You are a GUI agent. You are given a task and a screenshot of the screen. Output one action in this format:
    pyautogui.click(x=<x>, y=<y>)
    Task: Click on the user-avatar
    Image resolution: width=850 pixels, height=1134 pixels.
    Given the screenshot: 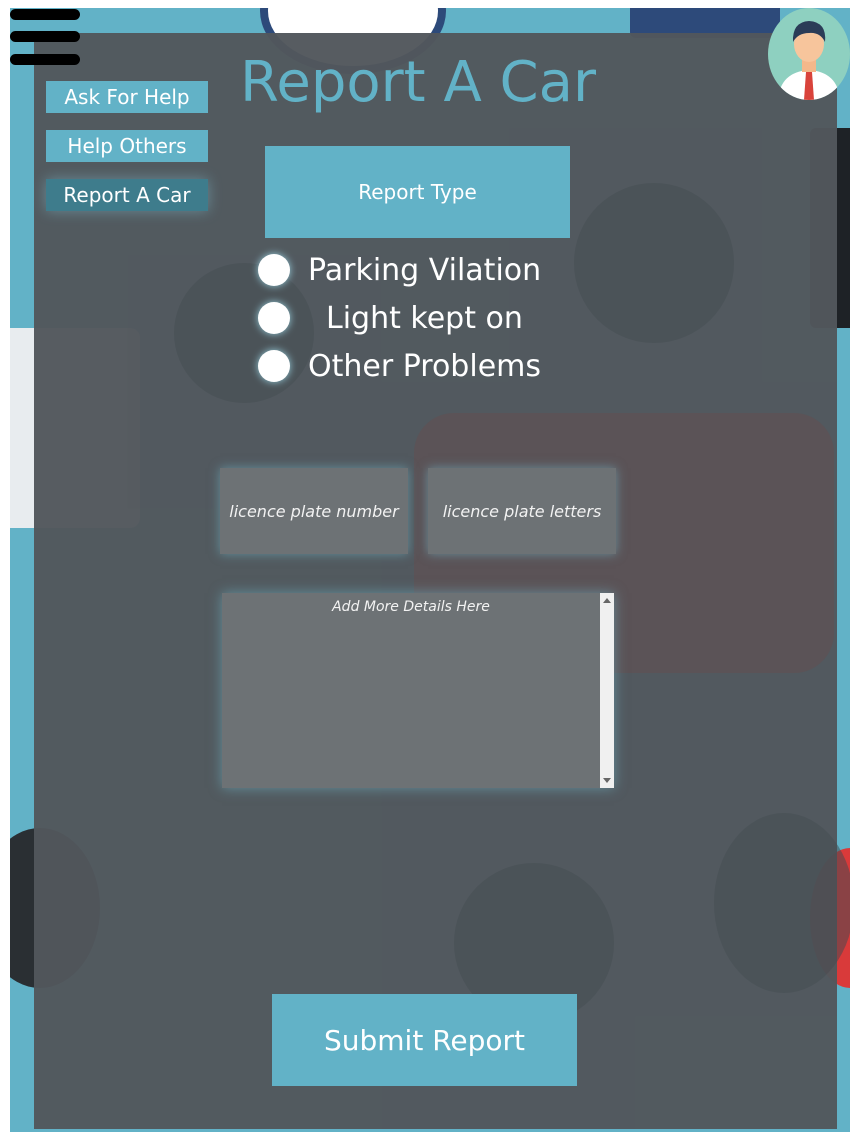 What is the action you would take?
    pyautogui.click(x=809, y=54)
    